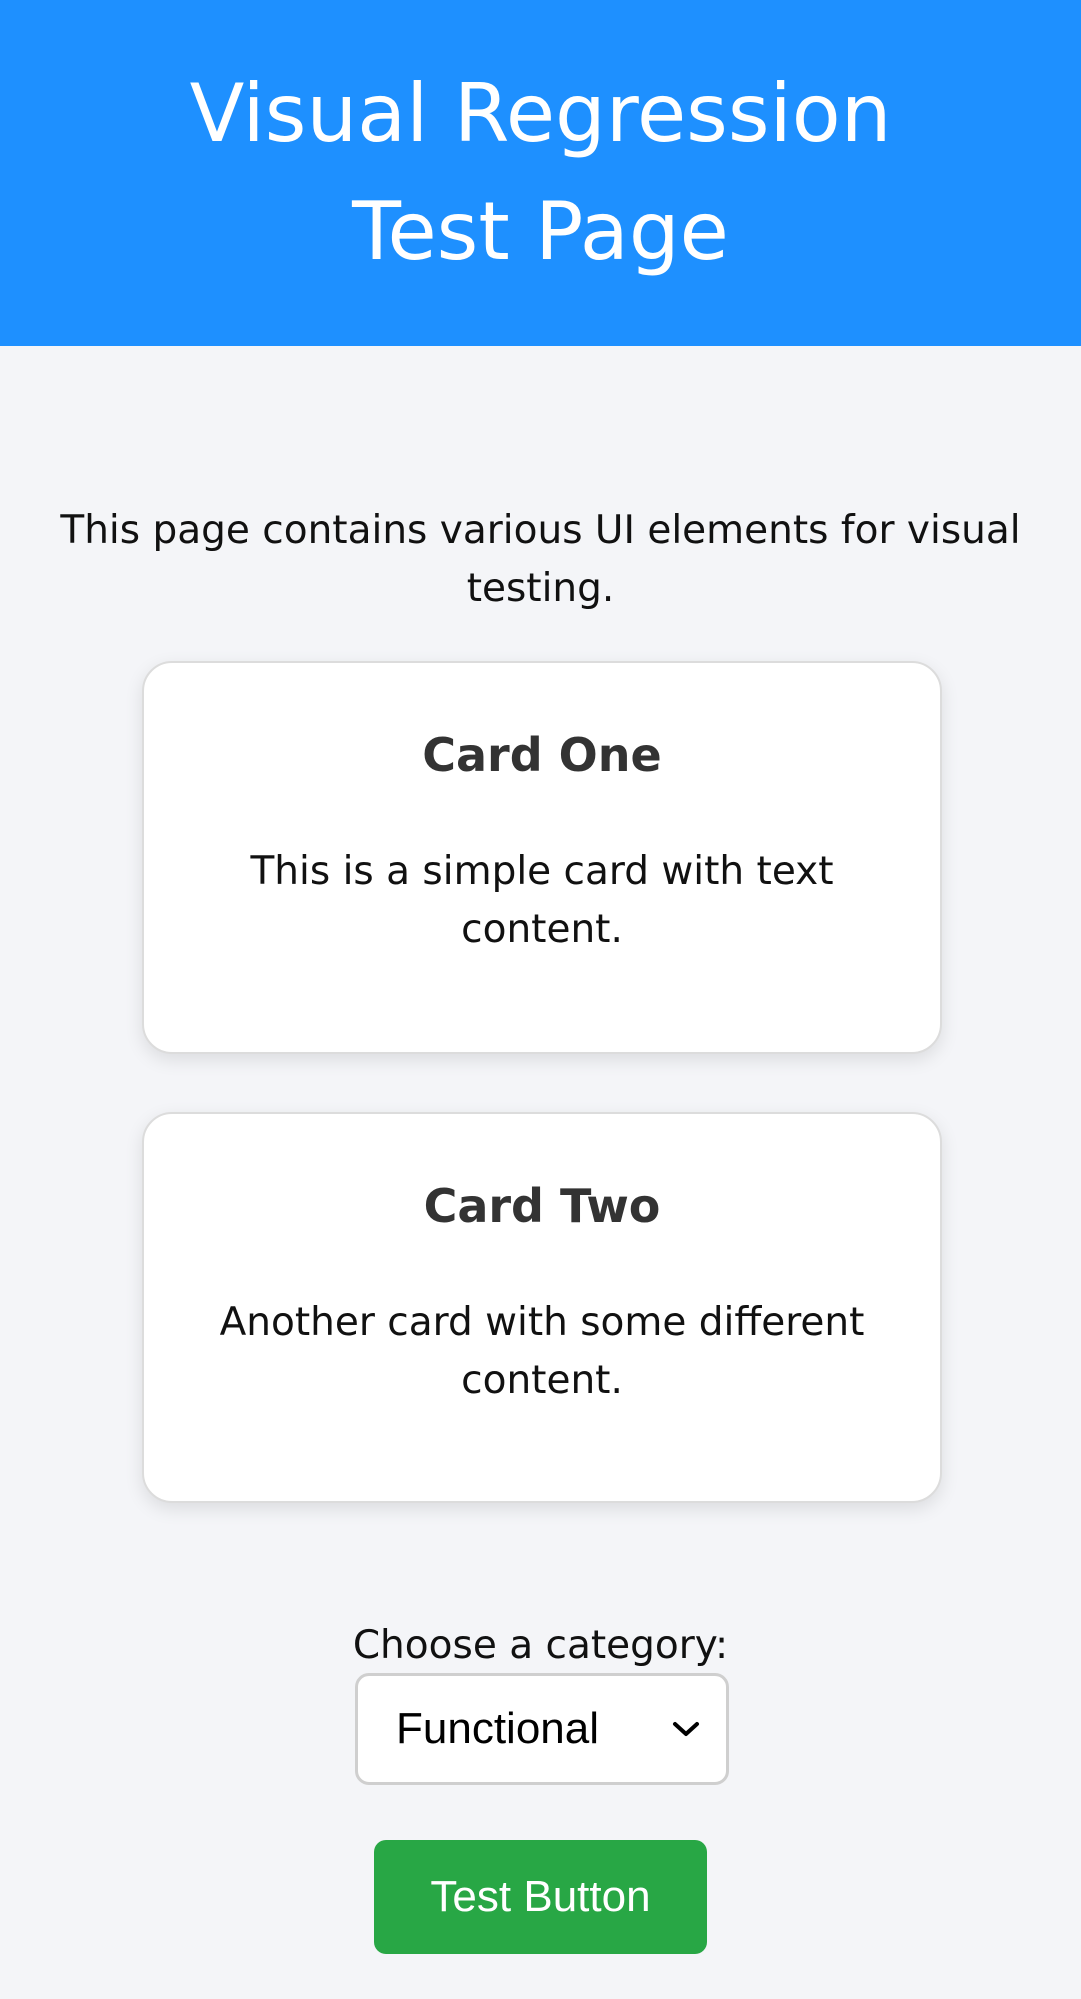 The image size is (1081, 1999). What do you see at coordinates (542, 755) in the screenshot?
I see `card-title: Card One` at bounding box center [542, 755].